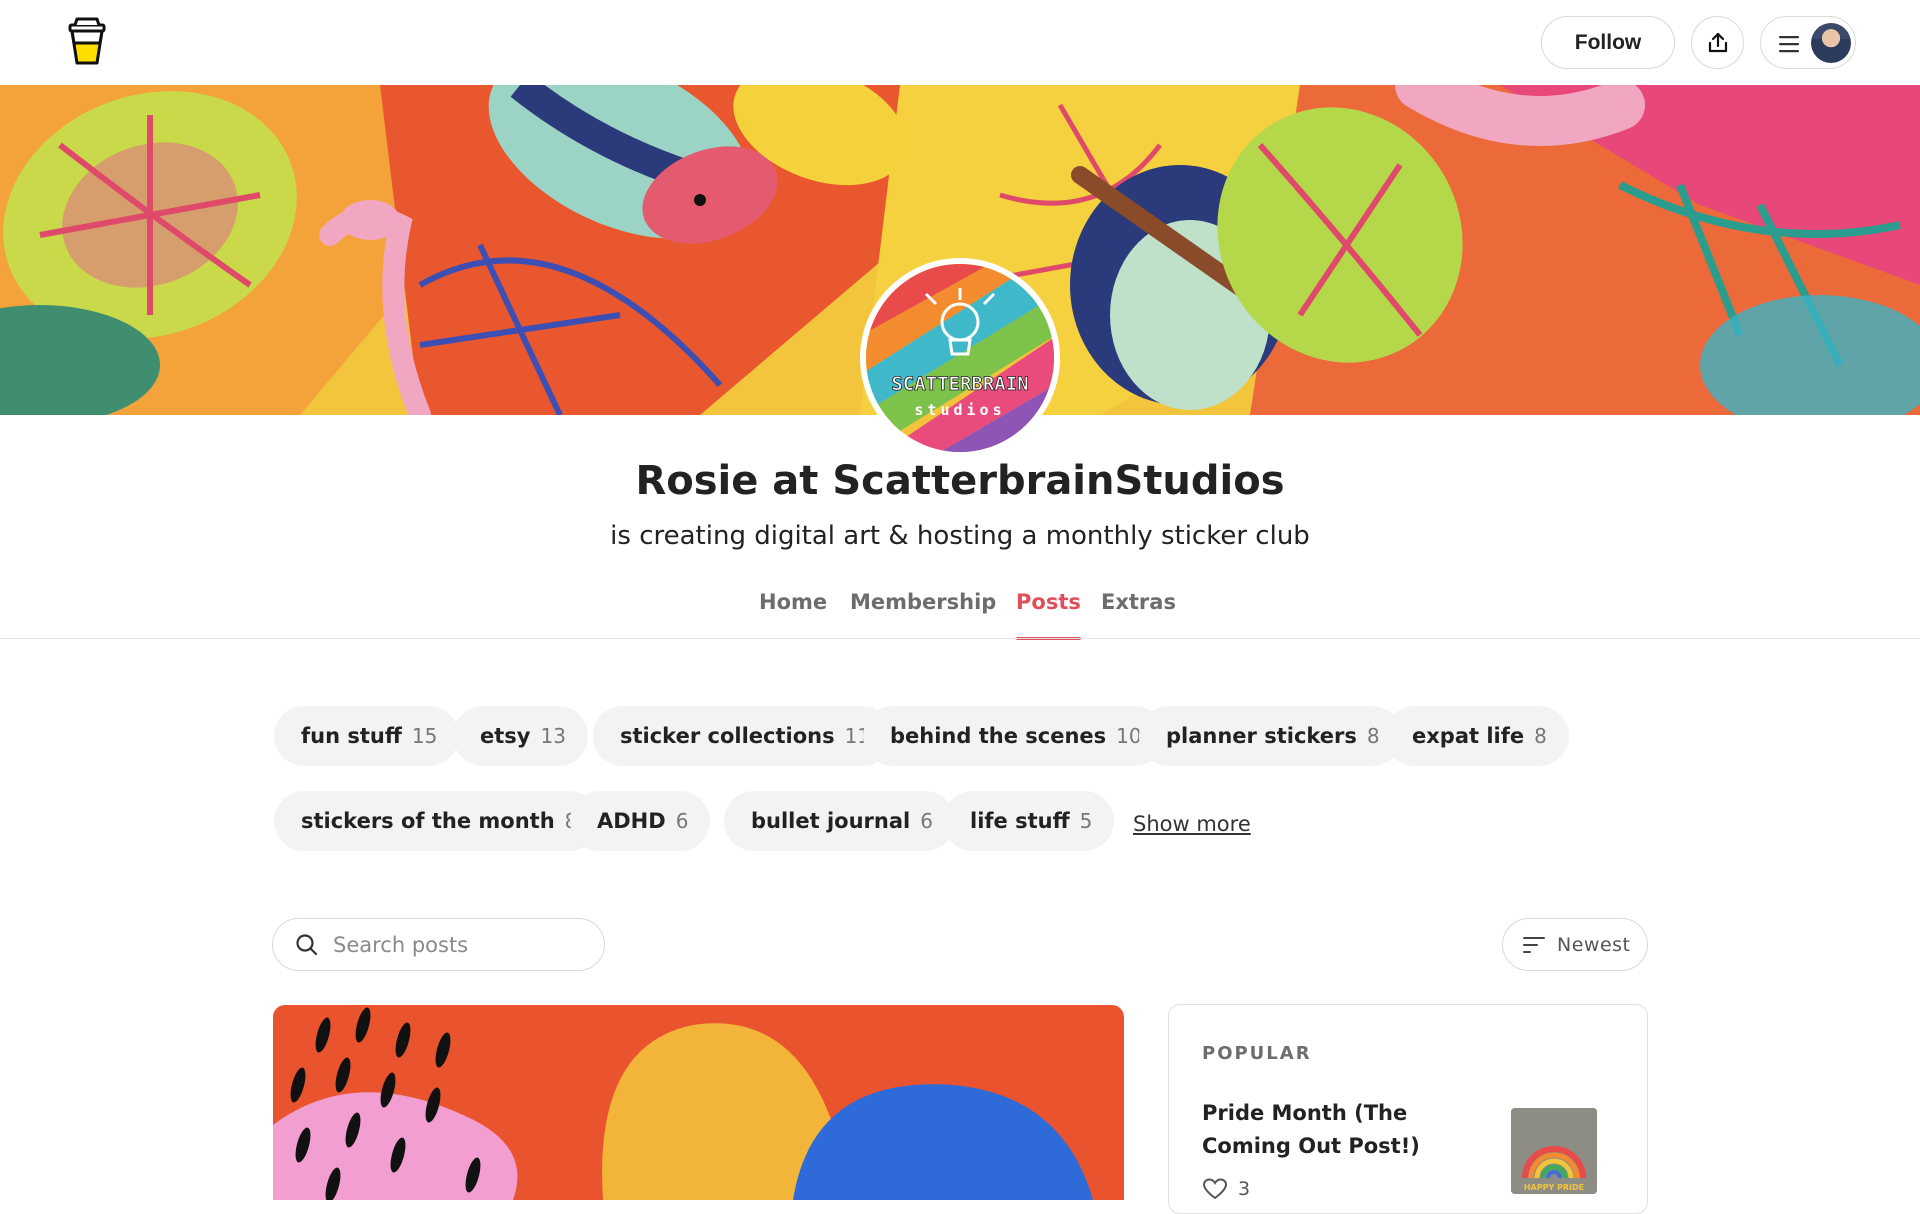 The height and width of the screenshot is (1214, 1920). Describe the element at coordinates (831, 821) in the screenshot. I see `tag-label: bullet journal` at that location.